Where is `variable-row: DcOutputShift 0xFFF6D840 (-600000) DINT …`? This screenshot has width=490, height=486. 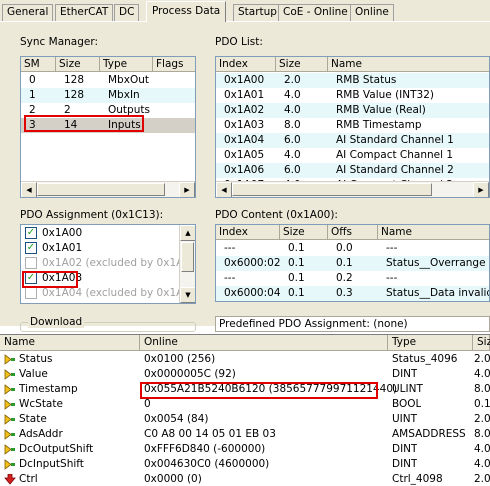 variable-row: DcOutputShift 0xFFF6D840 (-600000) DINT … is located at coordinates (245, 449).